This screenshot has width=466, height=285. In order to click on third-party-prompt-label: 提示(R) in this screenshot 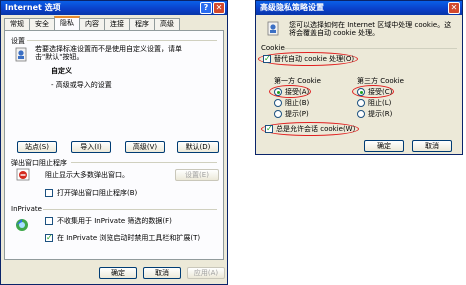, I will do `click(380, 114)`.